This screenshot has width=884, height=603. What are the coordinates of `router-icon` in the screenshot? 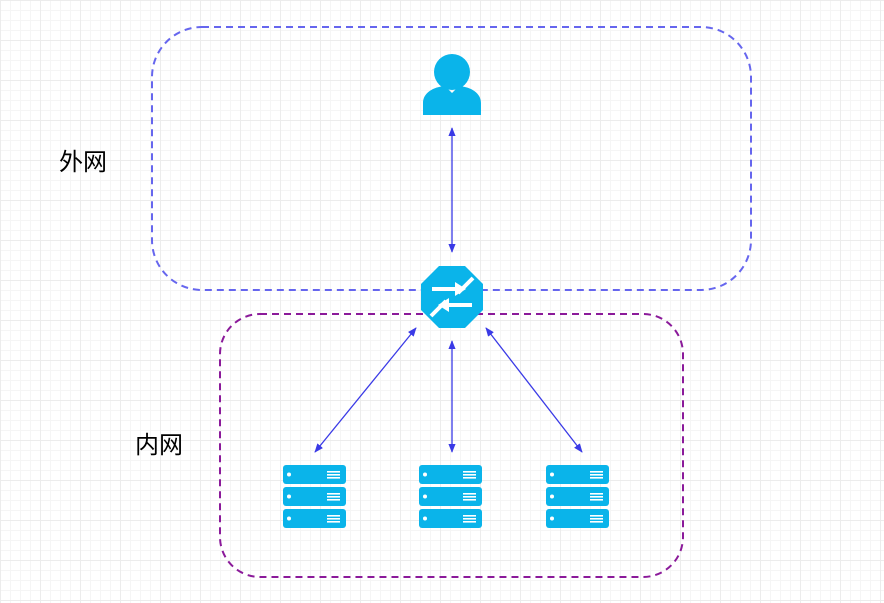 It's located at (452, 297).